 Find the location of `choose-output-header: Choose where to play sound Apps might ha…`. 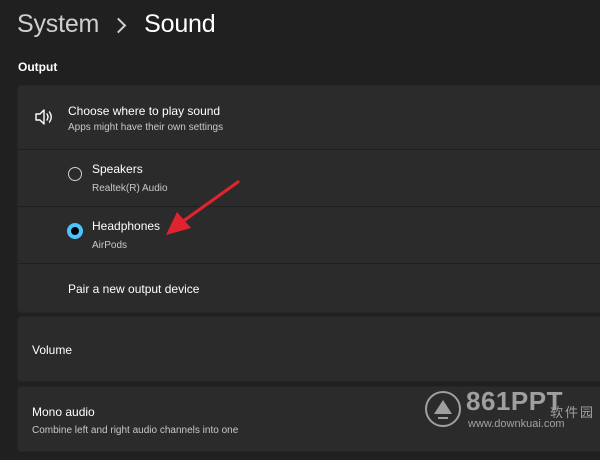

choose-output-header: Choose where to play sound Apps might ha… is located at coordinates (309, 118).